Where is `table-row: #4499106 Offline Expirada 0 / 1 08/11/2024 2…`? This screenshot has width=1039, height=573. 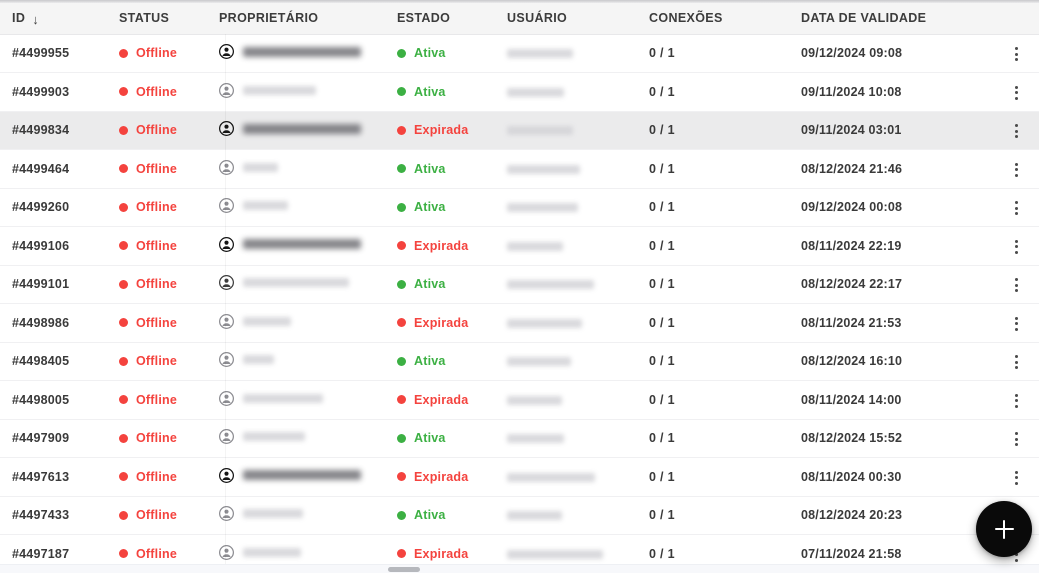 table-row: #4499106 Offline Expirada 0 / 1 08/11/2024 2… is located at coordinates (519, 246).